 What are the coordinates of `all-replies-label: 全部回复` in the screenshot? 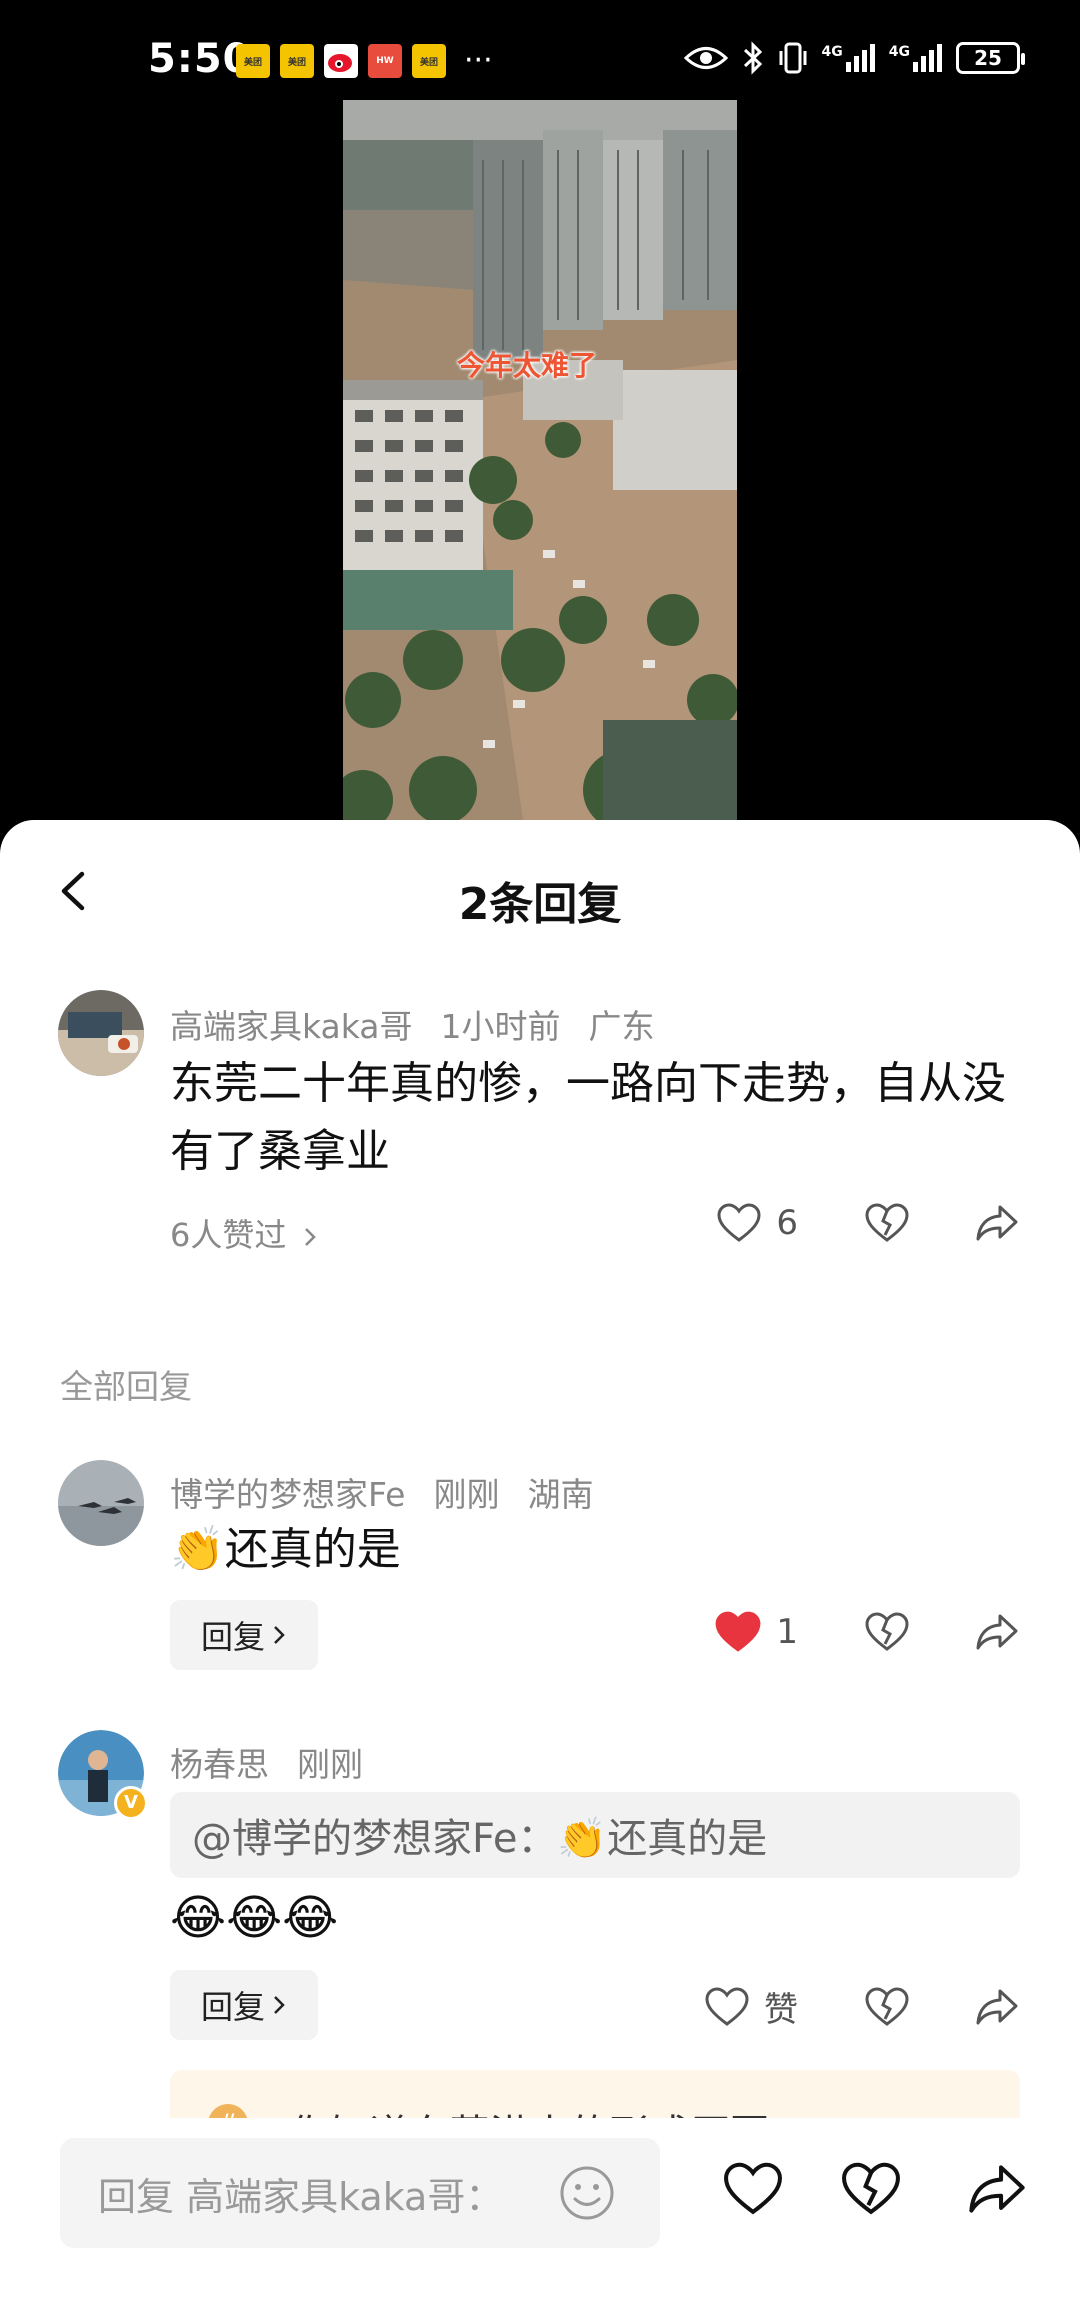 It's located at (126, 1386).